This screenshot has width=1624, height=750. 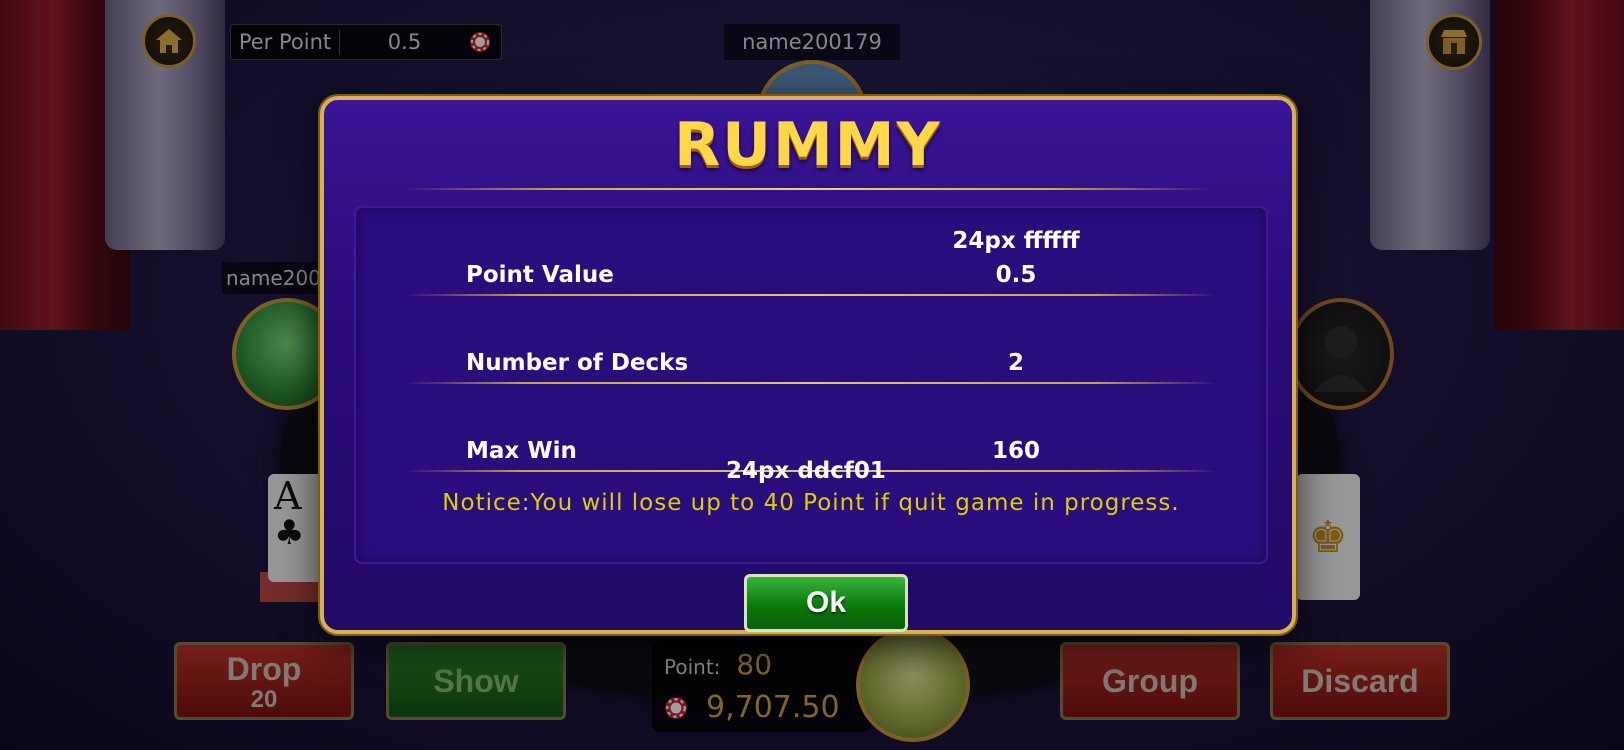 What do you see at coordinates (808, 189) in the screenshot?
I see `title-divider` at bounding box center [808, 189].